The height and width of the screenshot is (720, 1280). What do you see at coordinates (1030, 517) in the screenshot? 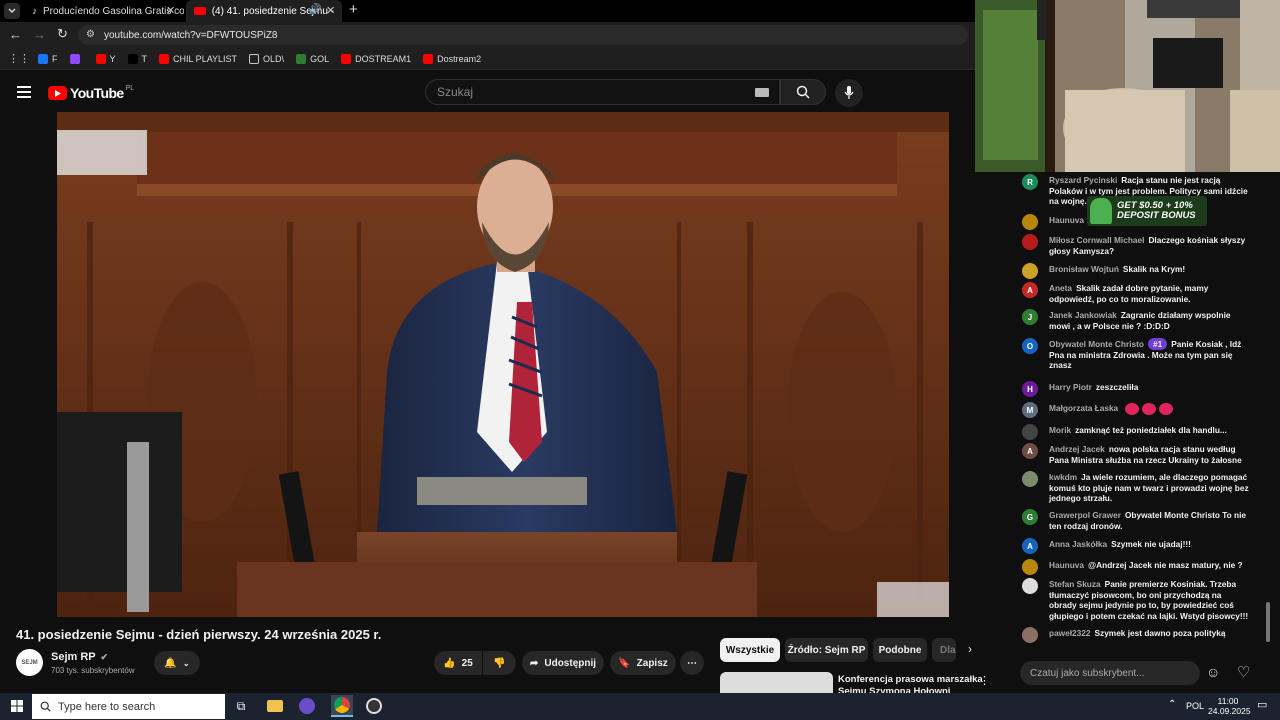
I see `chat-avatar: G` at bounding box center [1030, 517].